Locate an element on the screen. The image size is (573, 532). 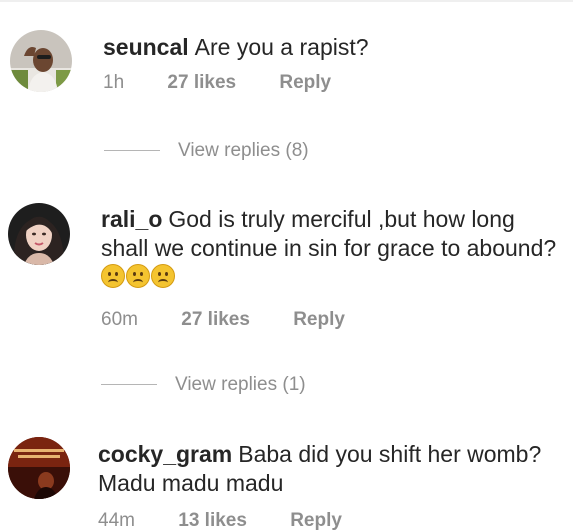
comment-meta: 60m 27 likes Reply is located at coordinates (223, 320).